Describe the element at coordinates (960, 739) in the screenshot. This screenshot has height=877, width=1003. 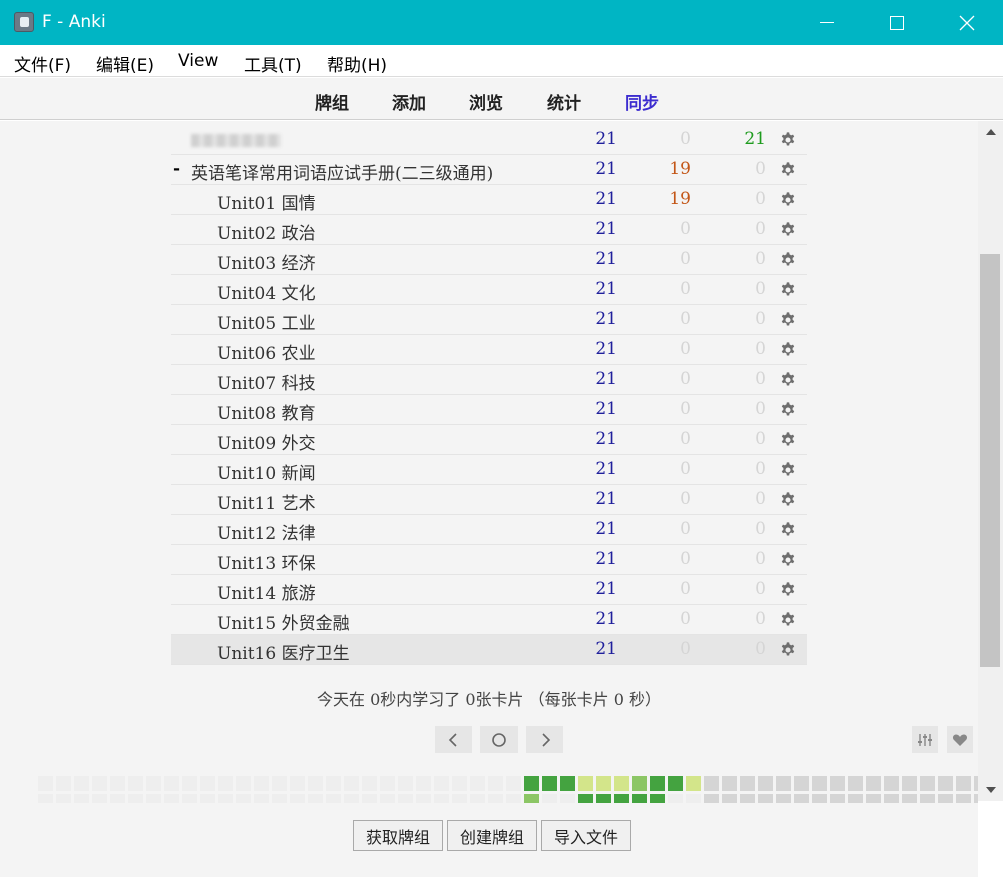
I see `donate-button` at that location.